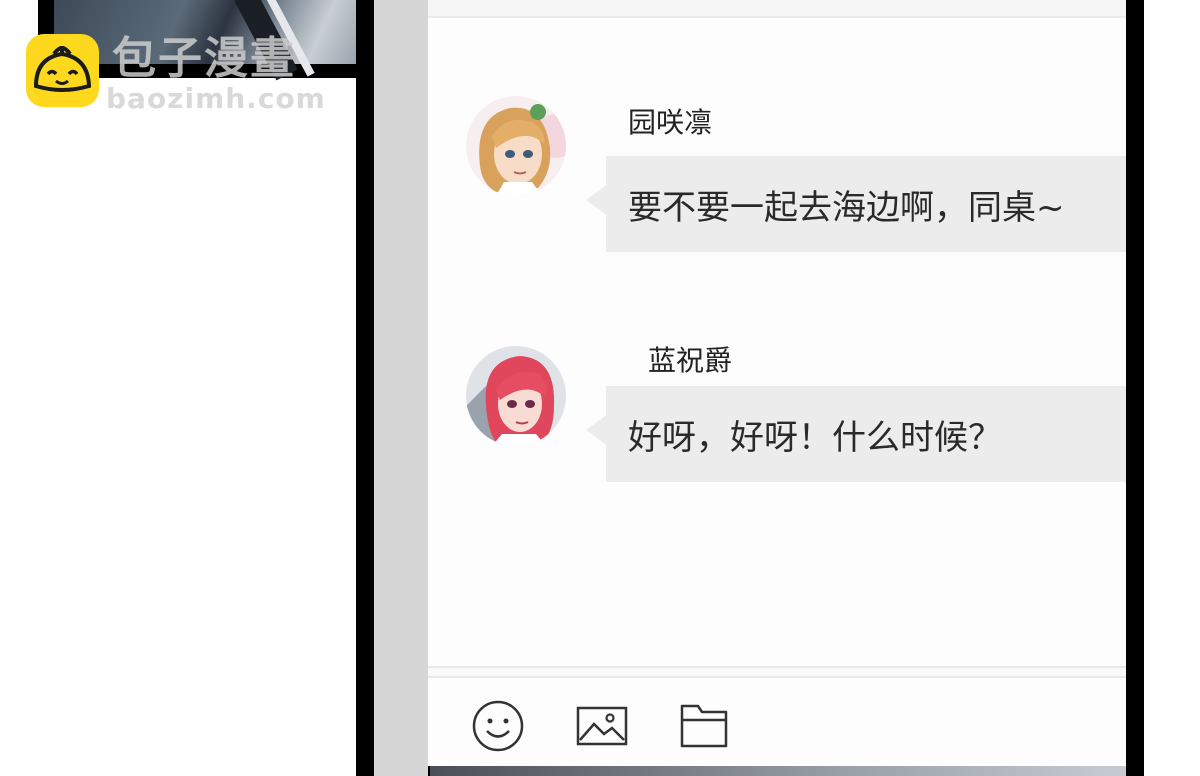 Image resolution: width=1200 pixels, height=776 pixels. I want to click on sender-name: 蓝祝爵, so click(690, 360).